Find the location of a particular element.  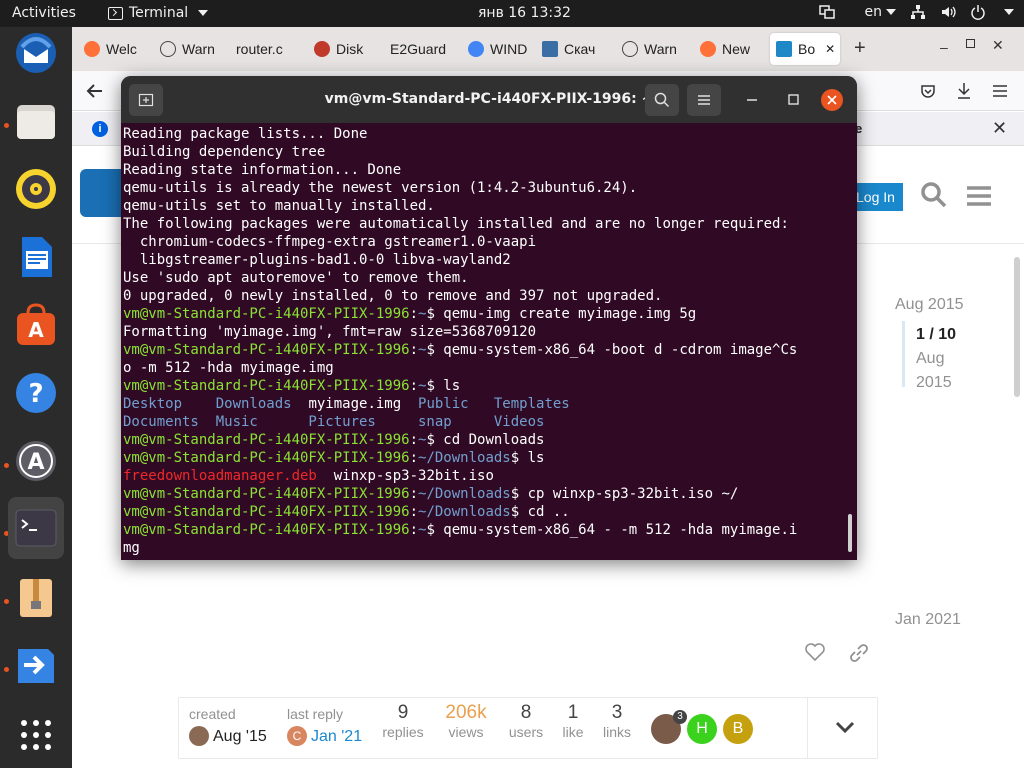

terminal-text: vm@vm-Standard-PC-i440FX-PIIX-1996 is located at coordinates (266, 440).